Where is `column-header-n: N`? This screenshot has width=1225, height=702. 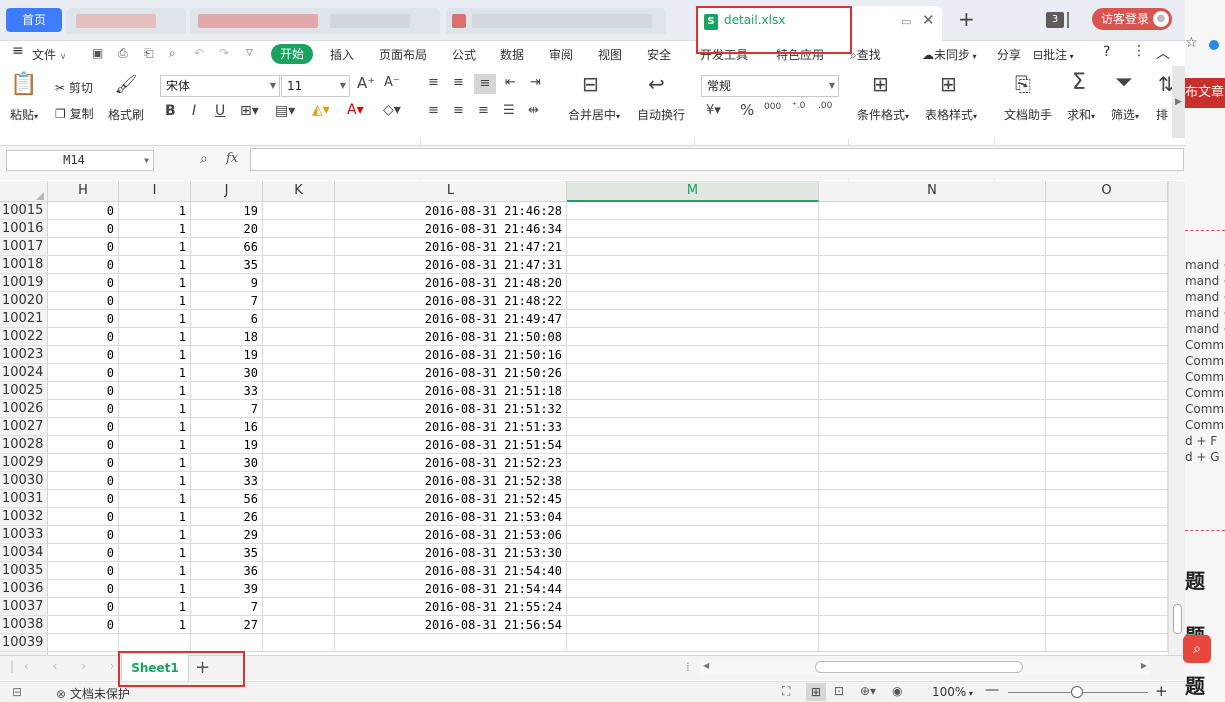
column-header-n: N is located at coordinates (932, 191).